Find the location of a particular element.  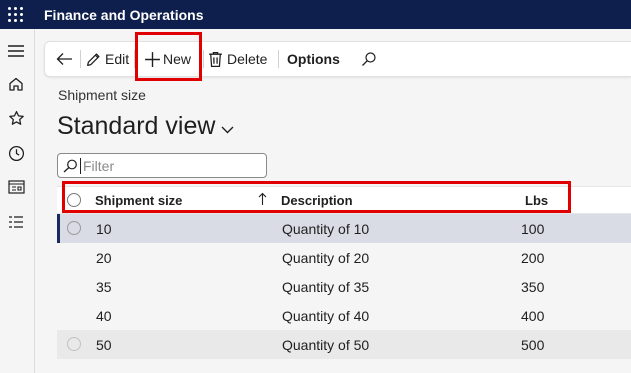

edit-label: Edit is located at coordinates (117, 59).